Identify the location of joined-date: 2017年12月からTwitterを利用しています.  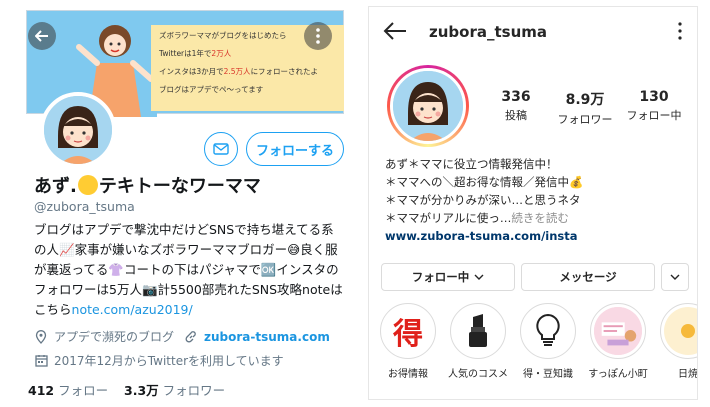
(159, 360).